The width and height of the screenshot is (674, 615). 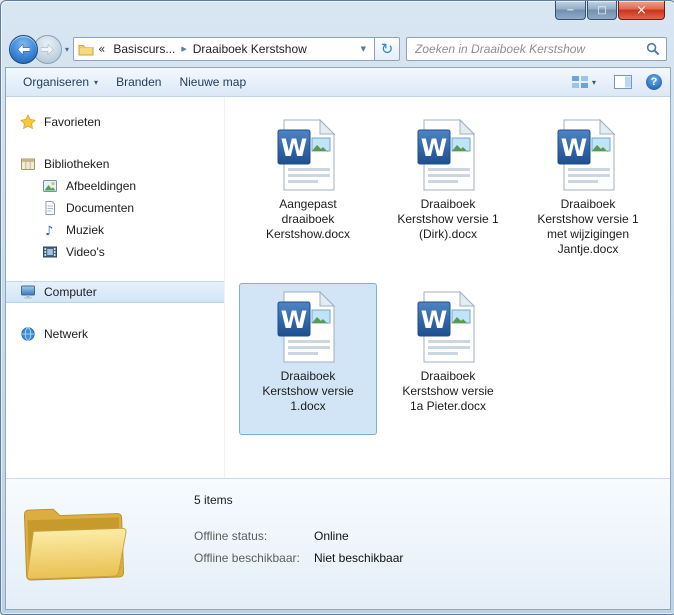 What do you see at coordinates (28, 122) in the screenshot?
I see `star-icon` at bounding box center [28, 122].